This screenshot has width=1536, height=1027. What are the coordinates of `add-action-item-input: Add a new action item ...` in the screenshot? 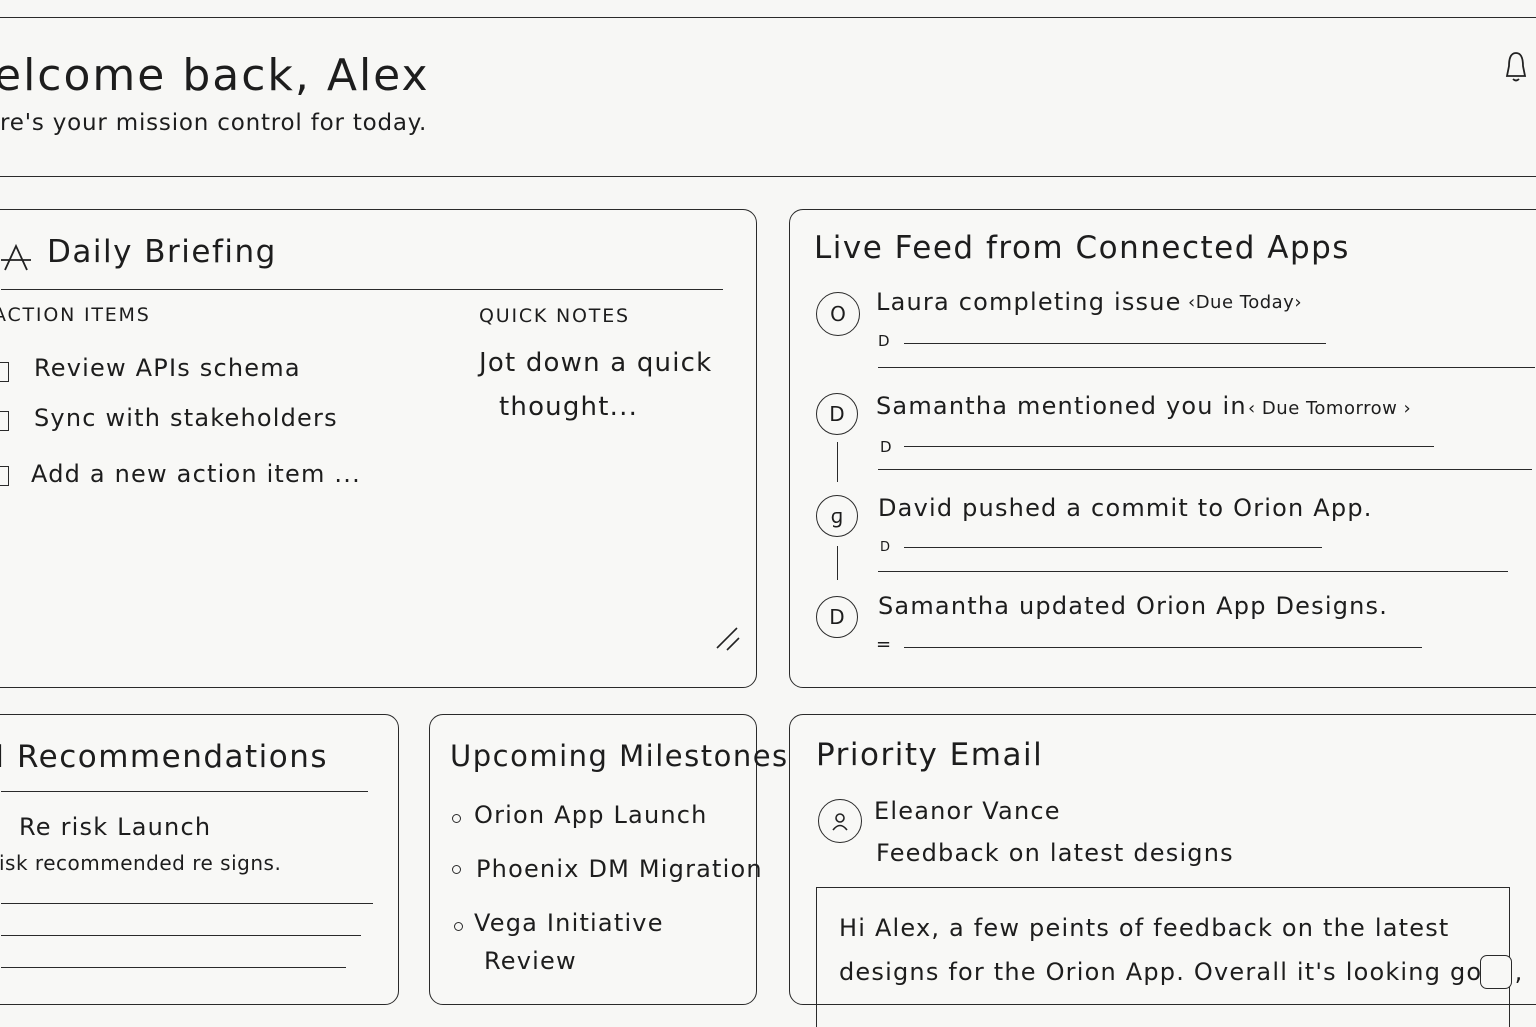 It's located at (196, 474).